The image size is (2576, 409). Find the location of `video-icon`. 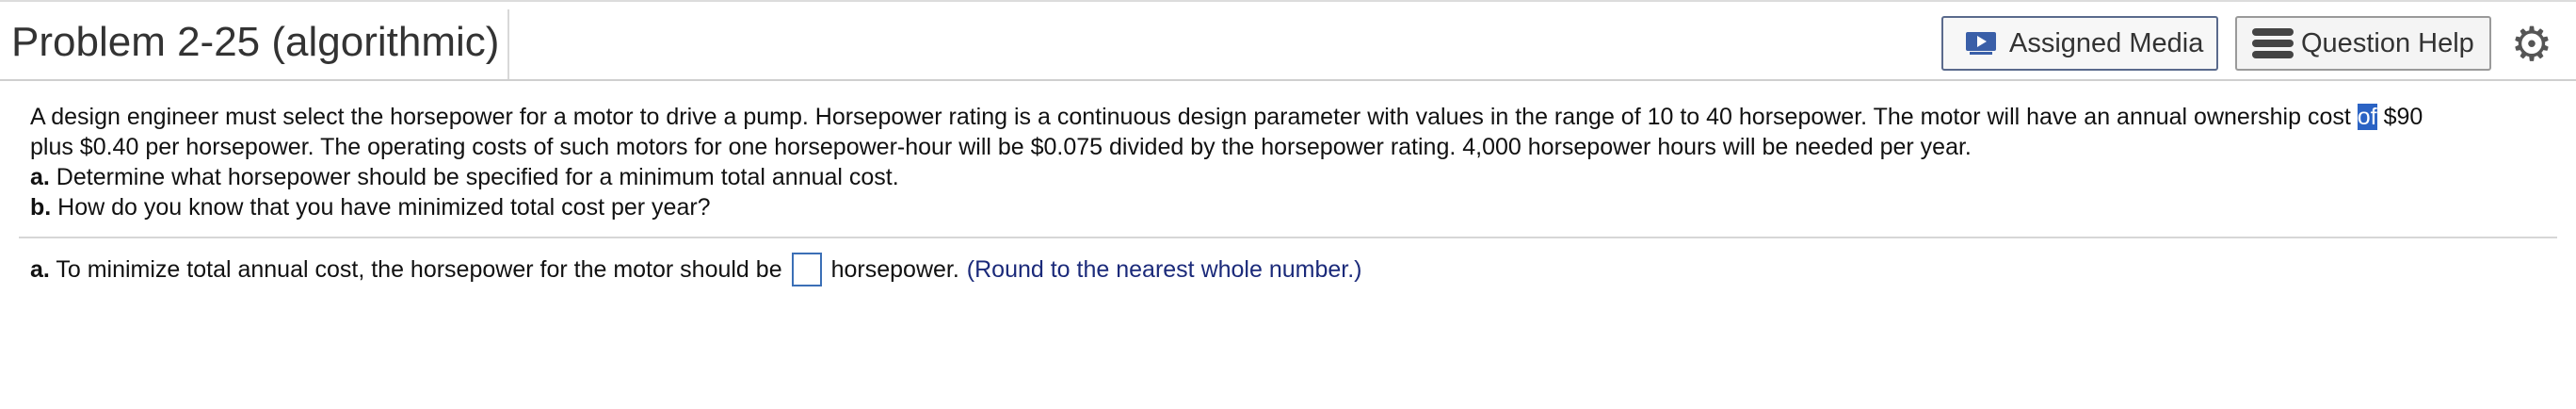

video-icon is located at coordinates (1981, 43).